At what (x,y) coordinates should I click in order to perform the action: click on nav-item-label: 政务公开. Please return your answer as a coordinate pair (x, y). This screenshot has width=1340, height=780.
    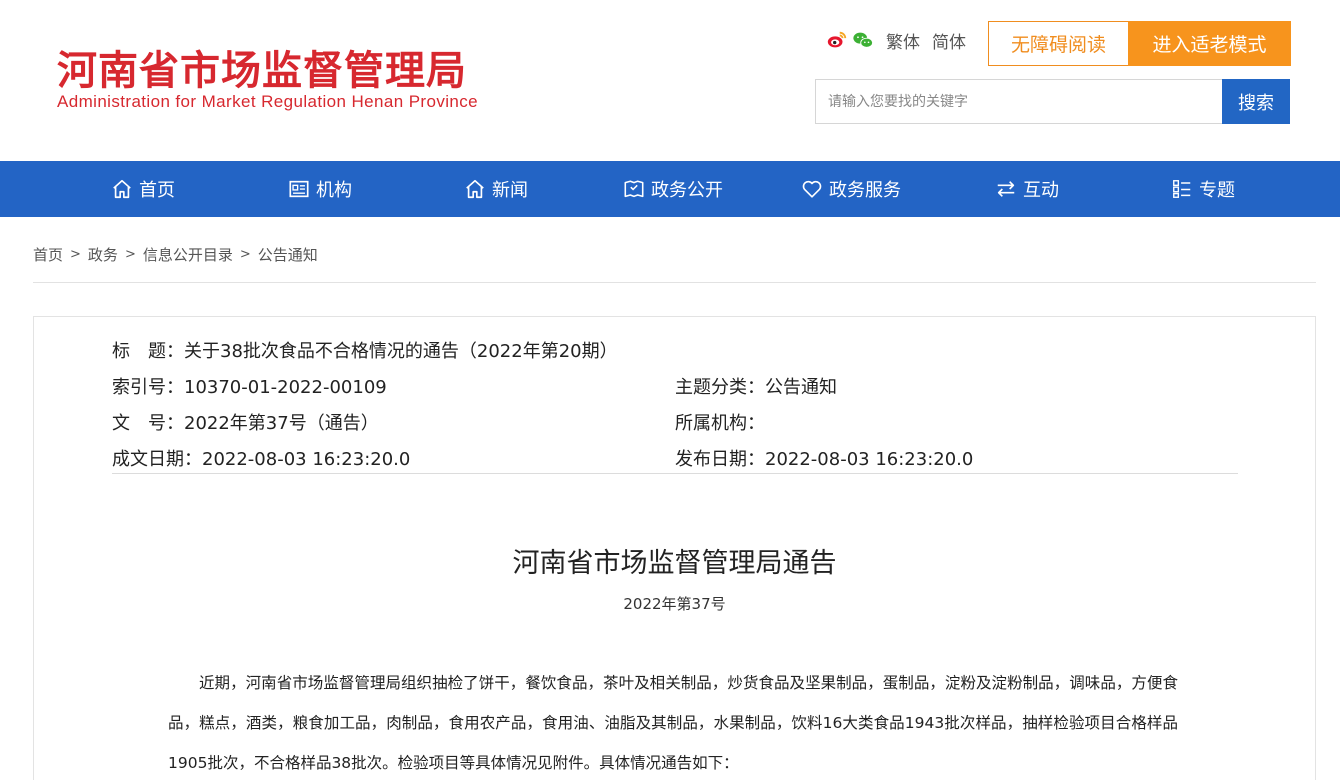
    Looking at the image, I should click on (687, 190).